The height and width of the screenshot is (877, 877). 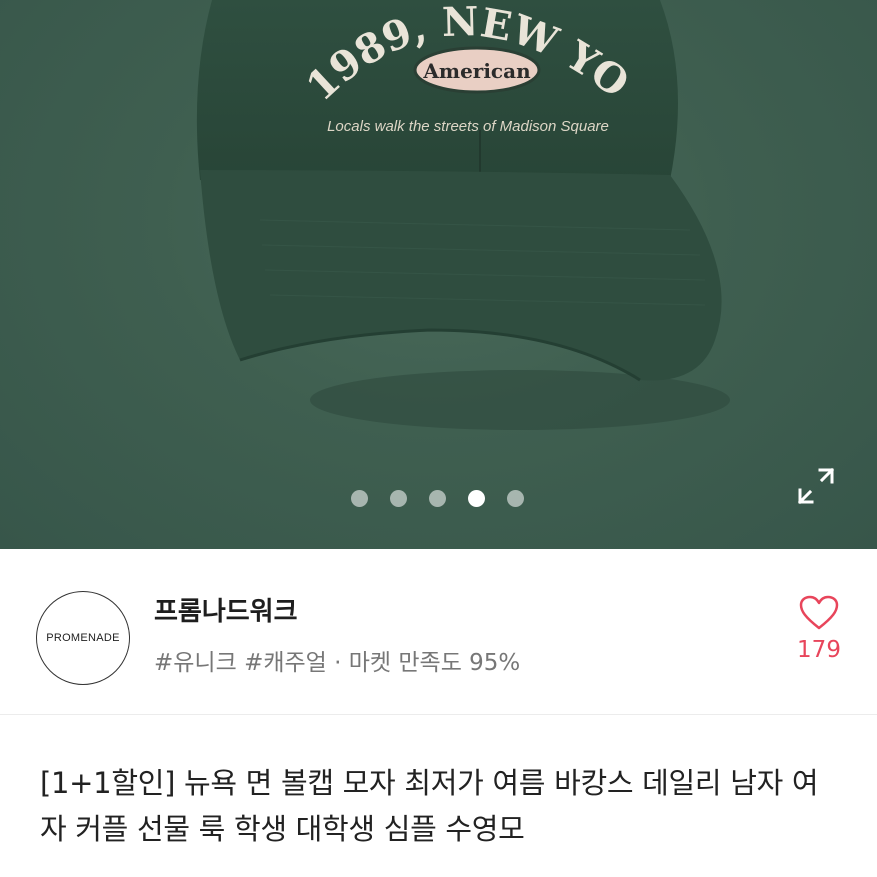 I want to click on cap-badge-text: American, so click(x=476, y=71).